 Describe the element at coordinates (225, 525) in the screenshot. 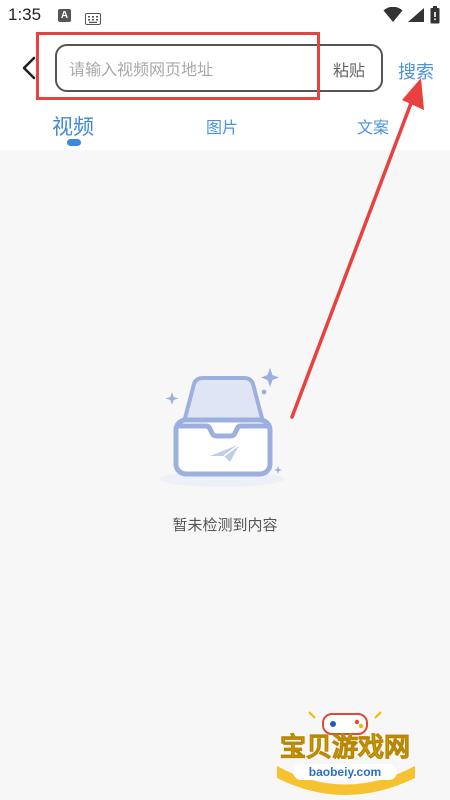

I see `empty-state-message: 暂未检测到内容` at that location.